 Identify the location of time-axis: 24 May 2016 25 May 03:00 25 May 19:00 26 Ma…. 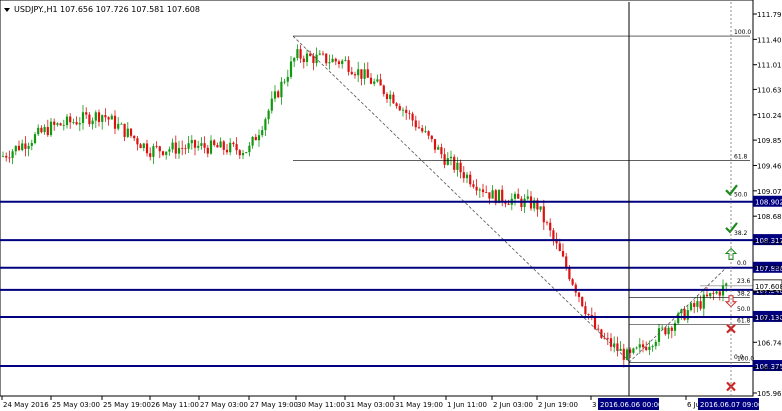
(381, 403).